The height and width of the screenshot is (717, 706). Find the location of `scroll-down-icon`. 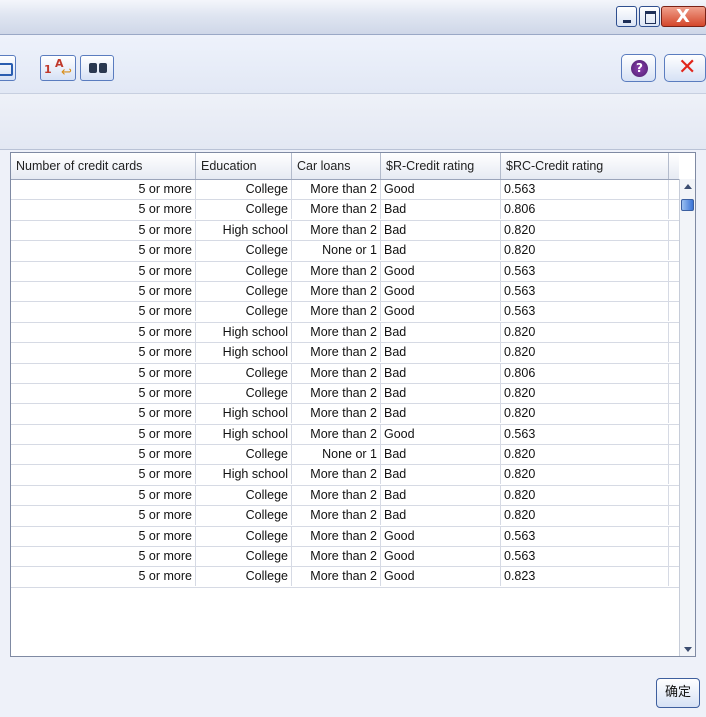

scroll-down-icon is located at coordinates (688, 648).